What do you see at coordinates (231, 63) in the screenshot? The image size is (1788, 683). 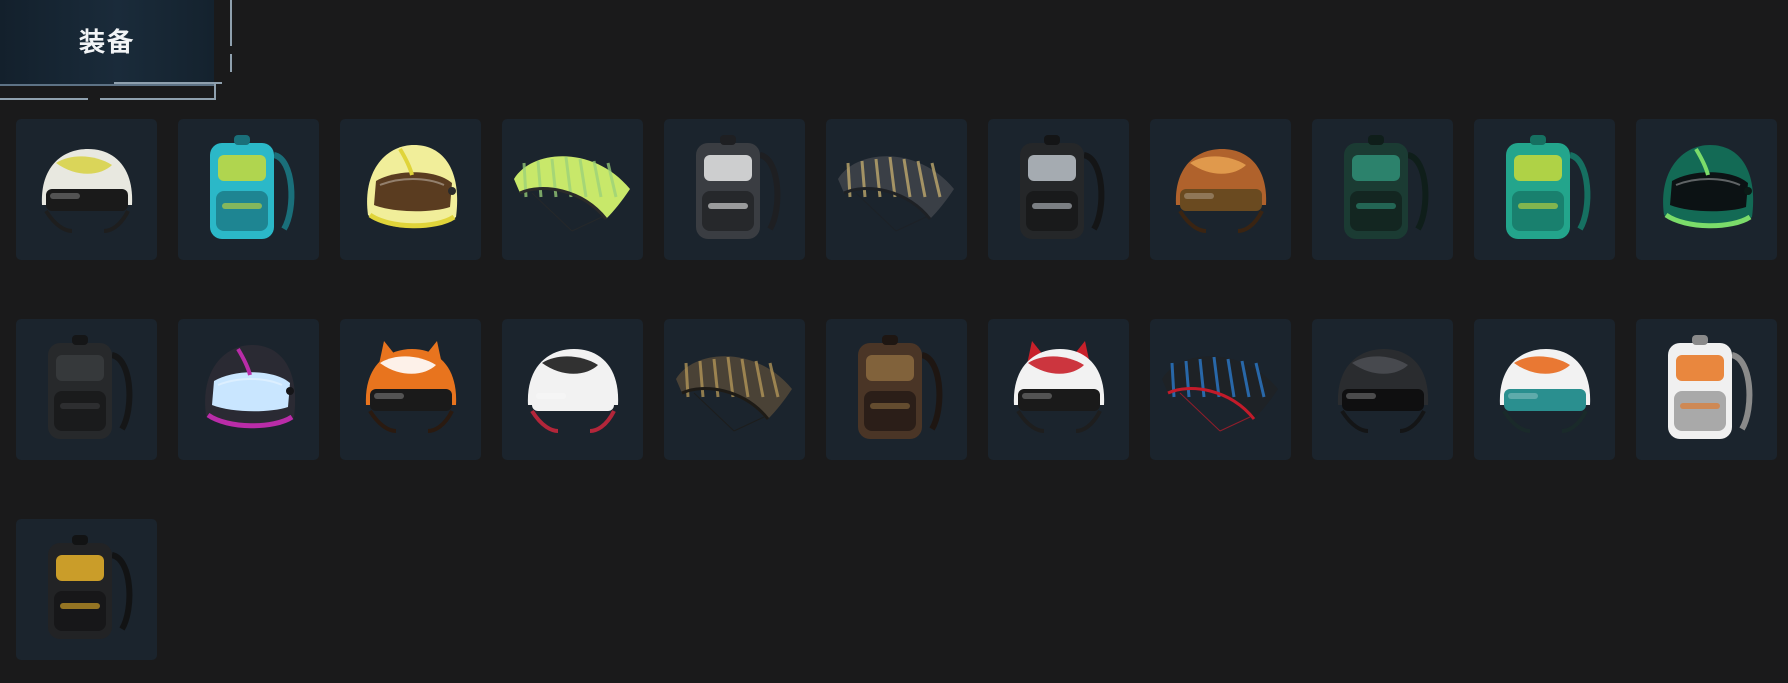 I see `frame-line-right-short` at bounding box center [231, 63].